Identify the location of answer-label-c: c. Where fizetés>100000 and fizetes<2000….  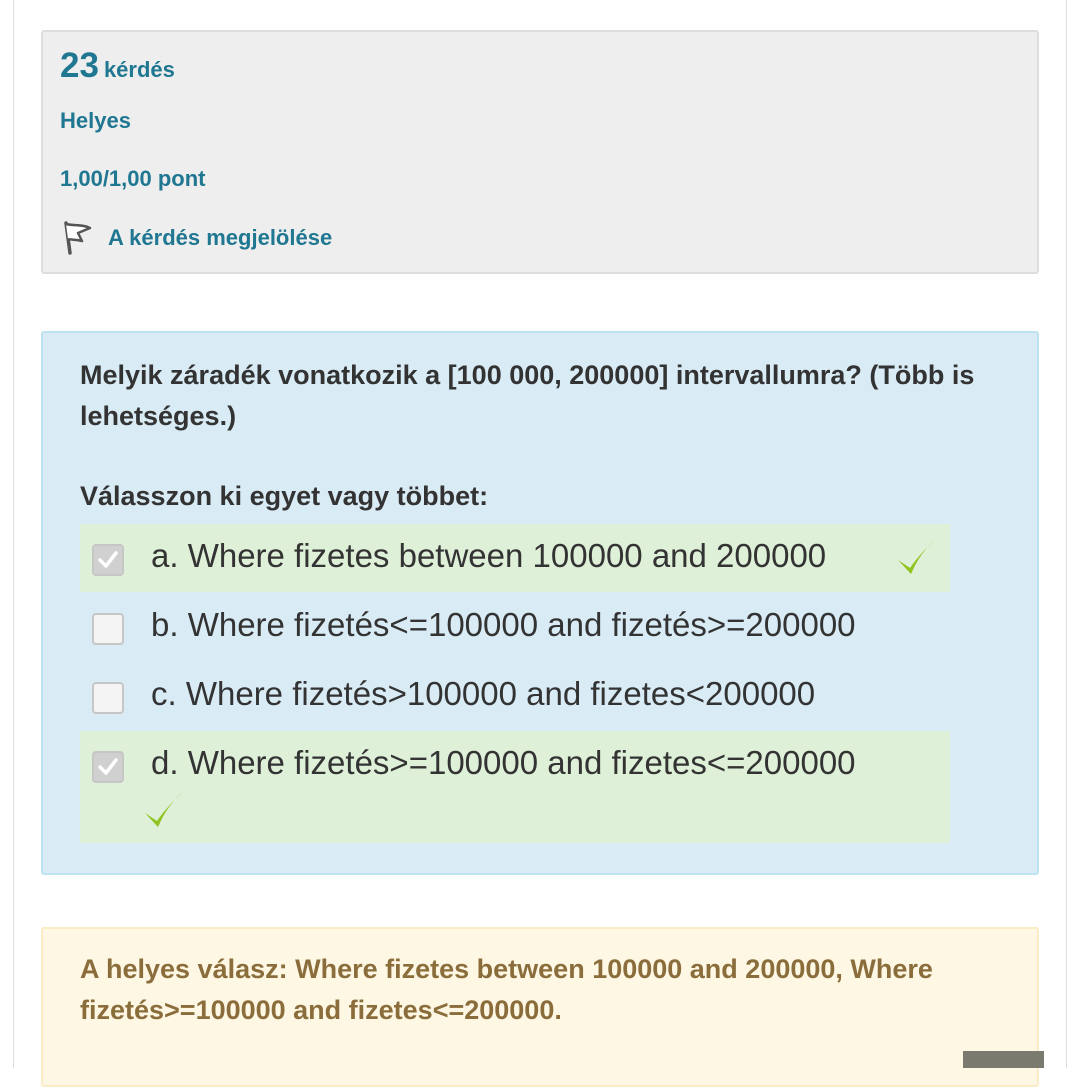
(483, 693).